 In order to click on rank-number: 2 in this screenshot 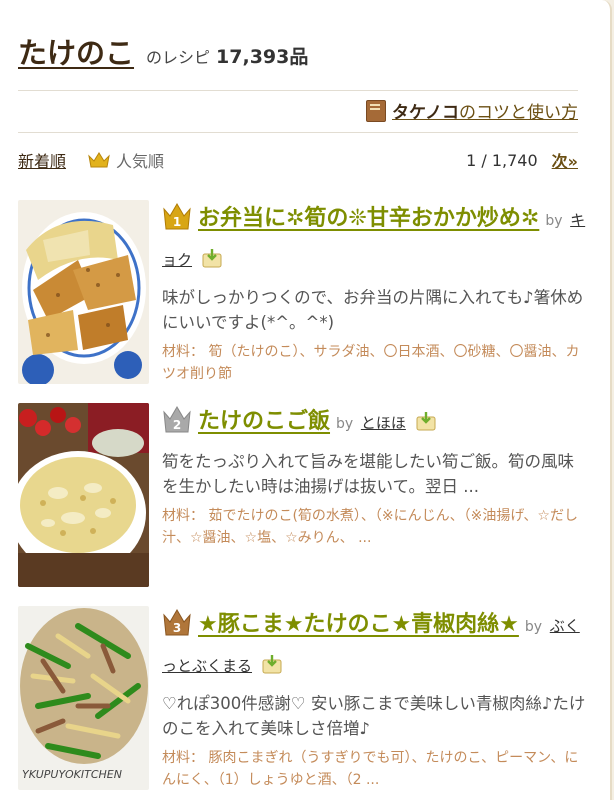, I will do `click(177, 425)`.